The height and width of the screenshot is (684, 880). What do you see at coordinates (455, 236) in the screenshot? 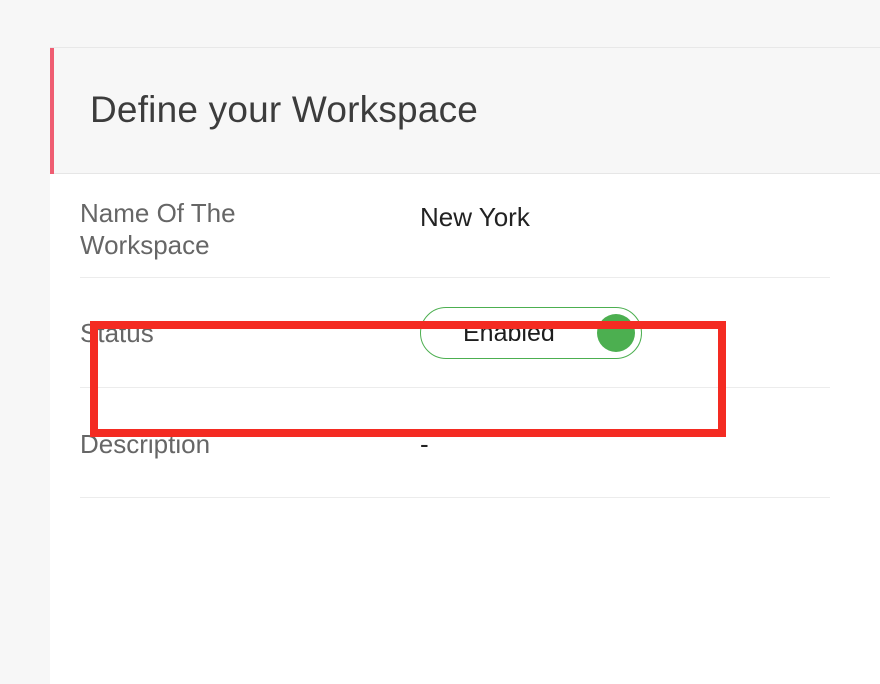
I see `workspace-name-row: Name Of The Workspace New York` at bounding box center [455, 236].